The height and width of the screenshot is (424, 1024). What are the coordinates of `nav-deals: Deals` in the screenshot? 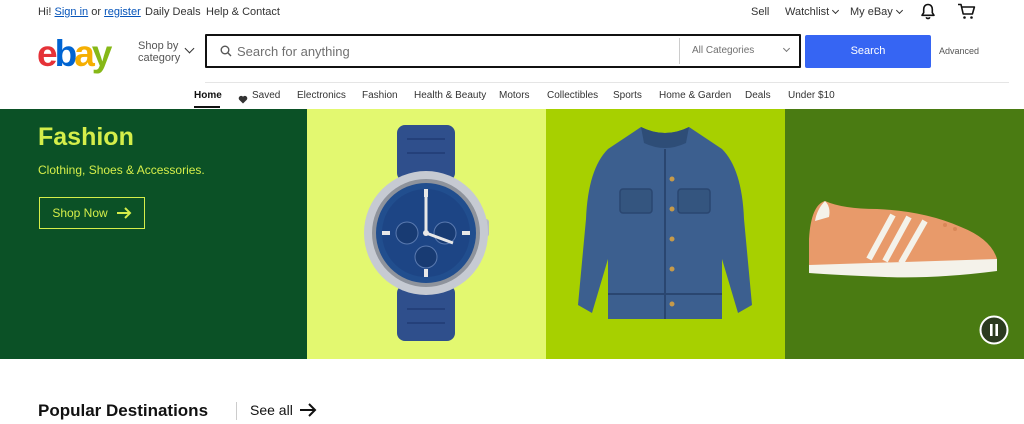 It's located at (758, 95).